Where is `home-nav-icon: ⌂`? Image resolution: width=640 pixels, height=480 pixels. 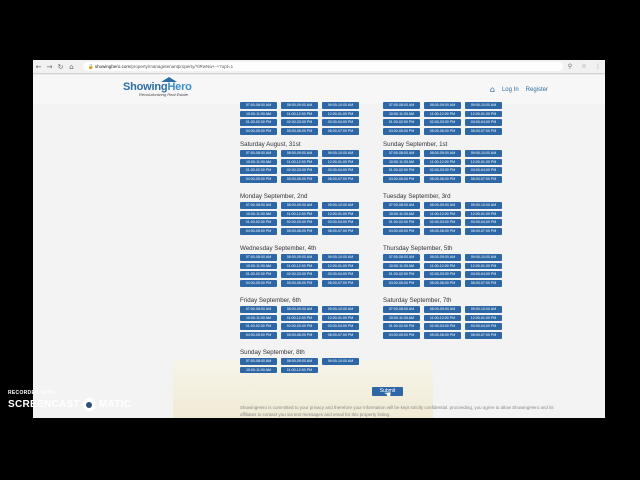 home-nav-icon: ⌂ is located at coordinates (492, 89).